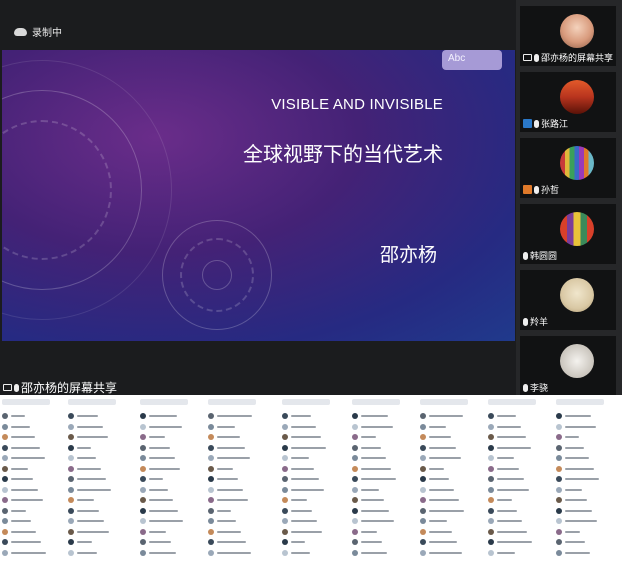 This screenshot has width=622, height=567. I want to click on participant-tile: 张路江, so click(568, 102).